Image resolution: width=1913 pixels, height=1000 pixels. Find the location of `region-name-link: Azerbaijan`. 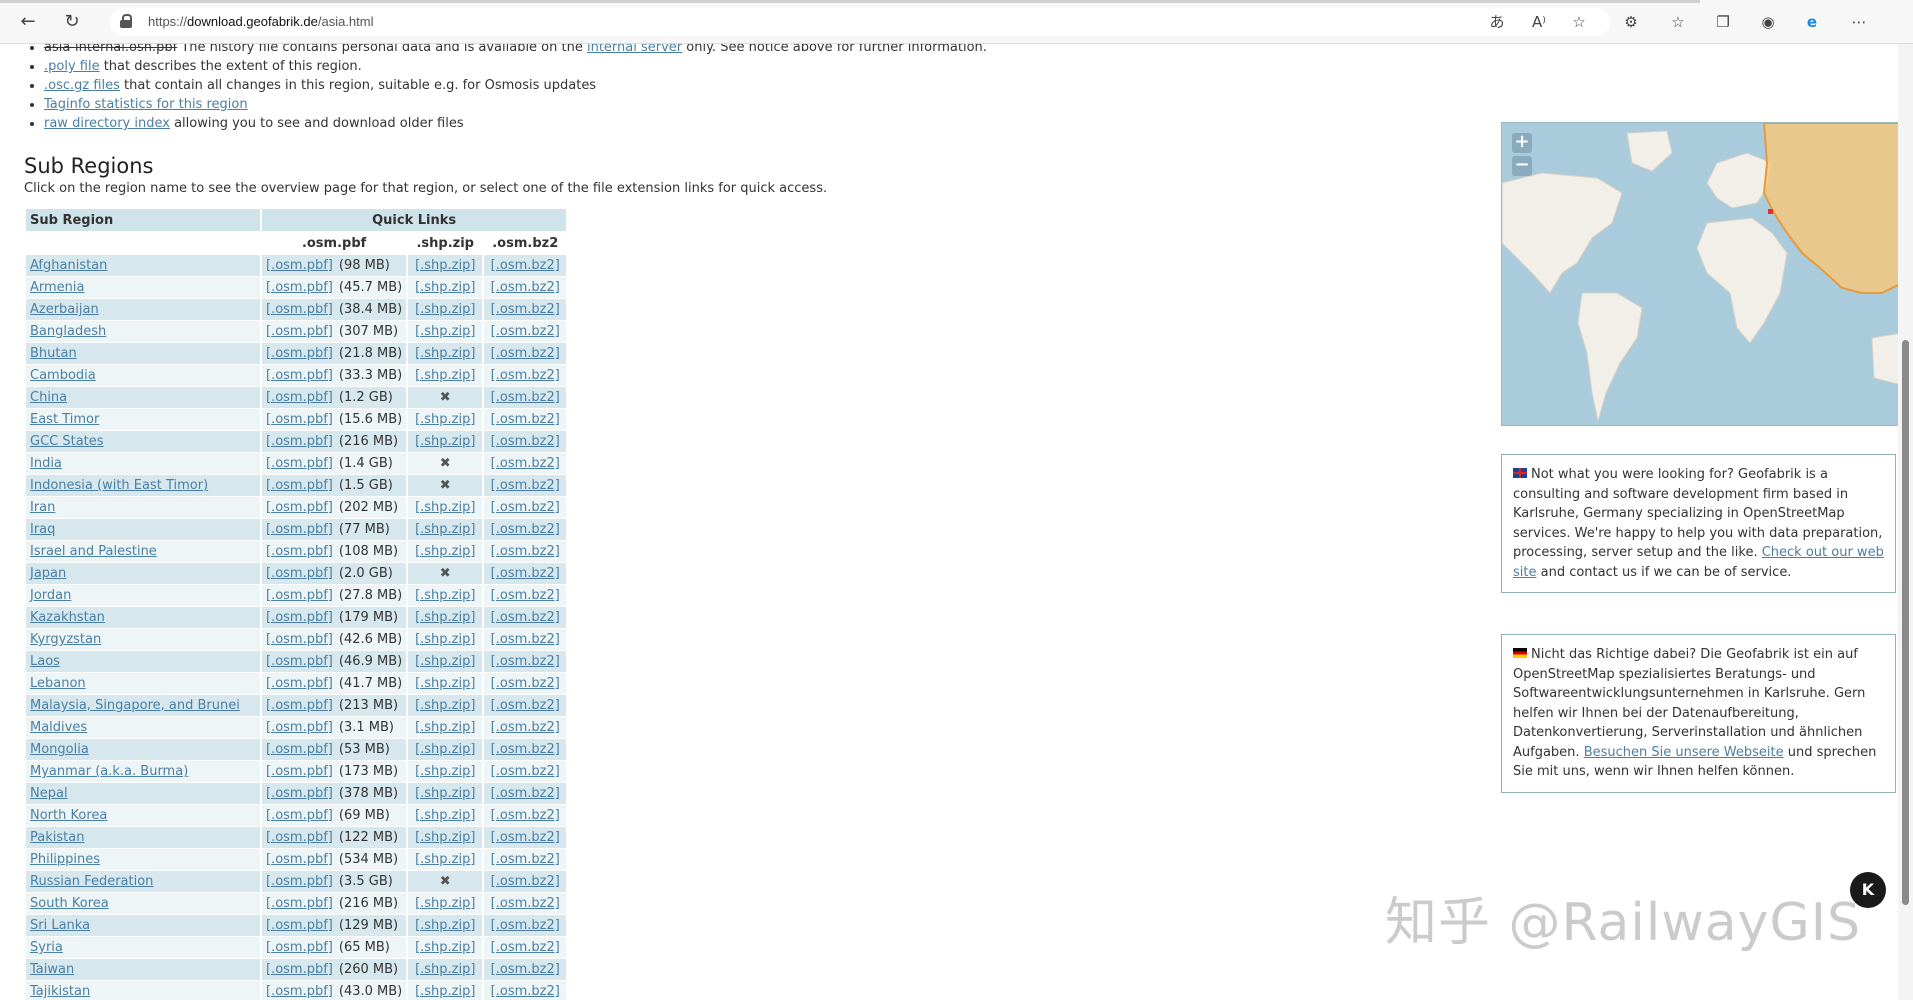

region-name-link: Azerbaijan is located at coordinates (64, 309).